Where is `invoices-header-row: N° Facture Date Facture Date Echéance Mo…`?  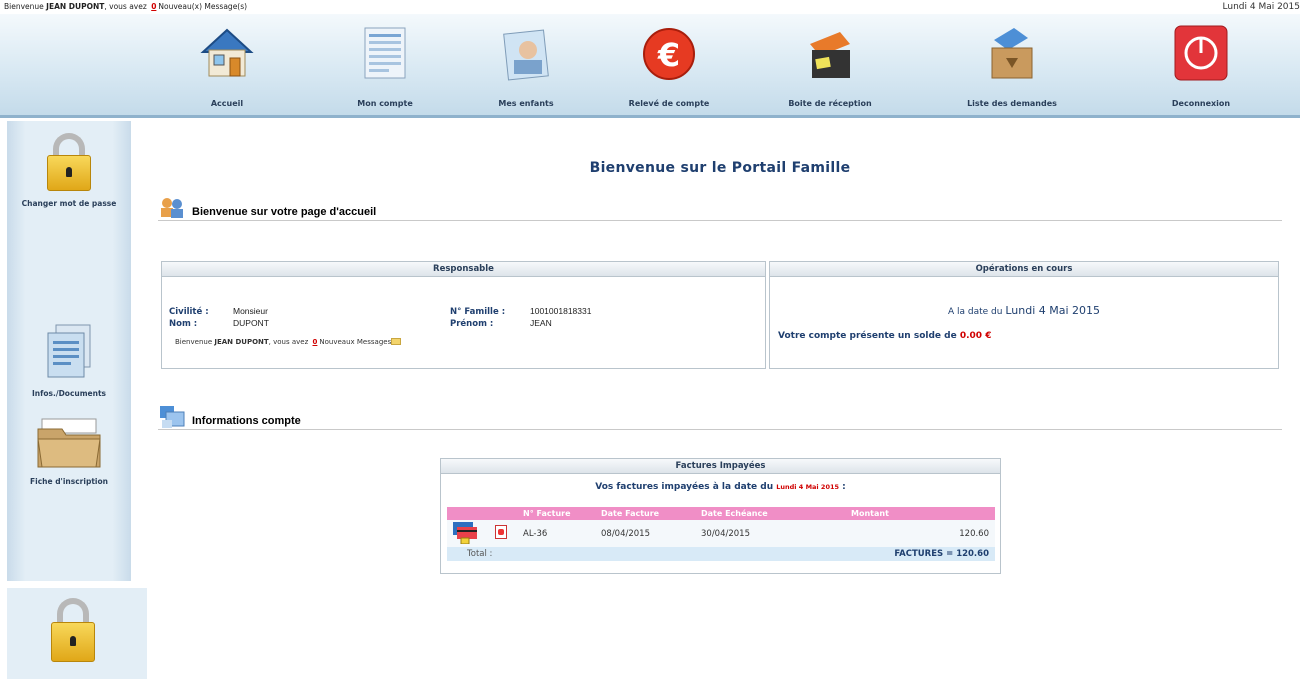 invoices-header-row: N° Facture Date Facture Date Echéance Mo… is located at coordinates (721, 513).